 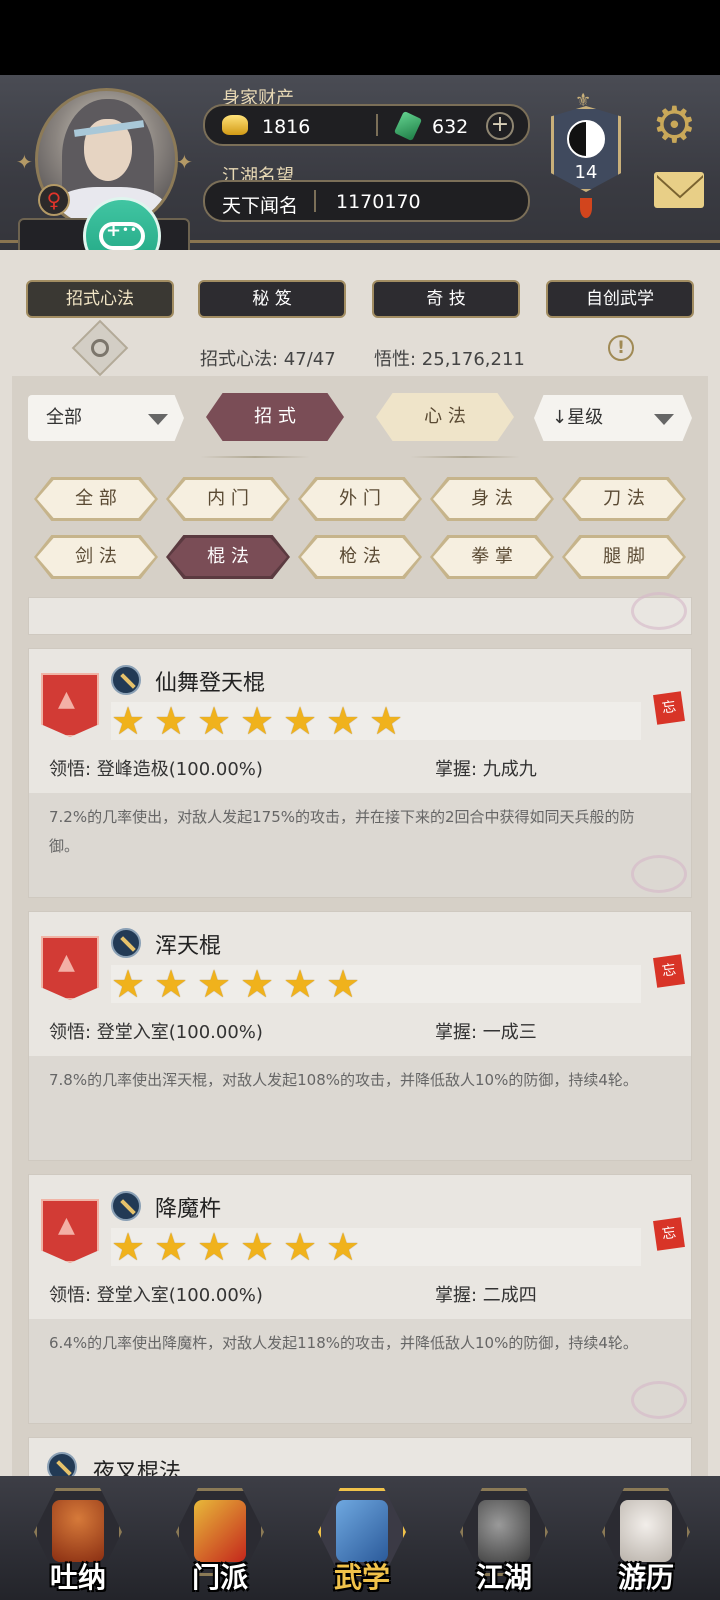 What do you see at coordinates (360, 557) in the screenshot?
I see `chip-spear: 枪 法` at bounding box center [360, 557].